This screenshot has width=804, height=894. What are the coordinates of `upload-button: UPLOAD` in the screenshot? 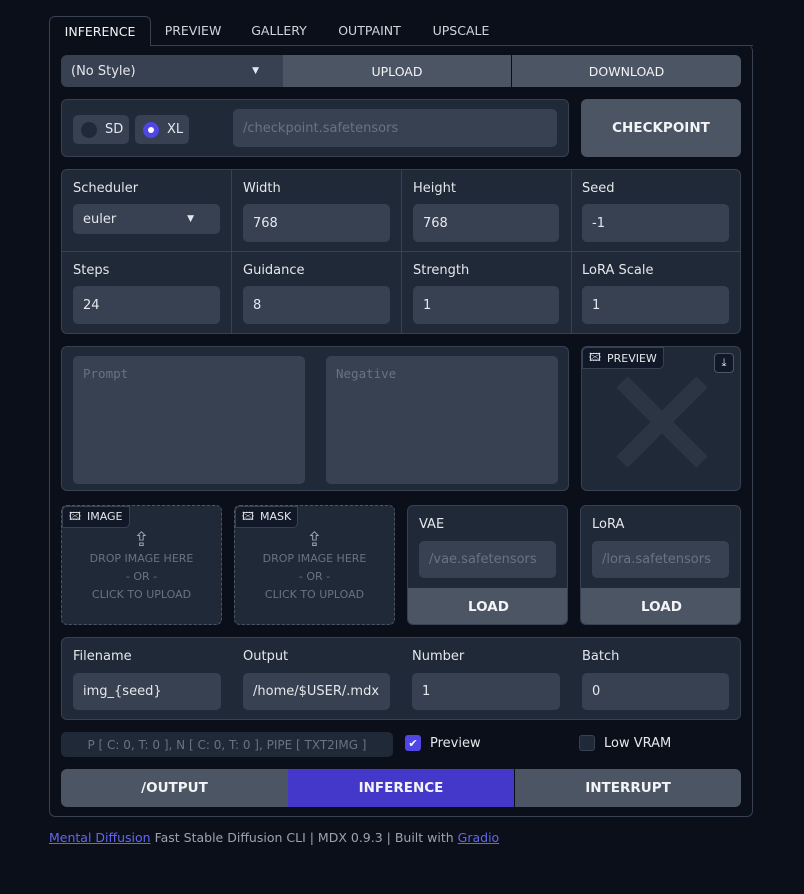 It's located at (397, 71).